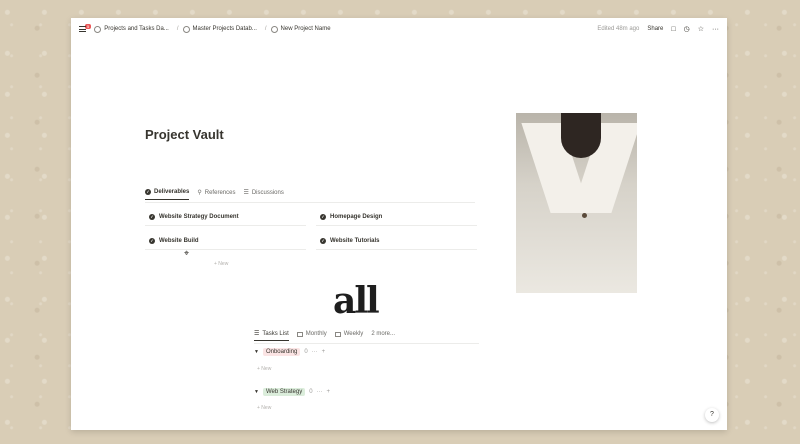 This screenshot has width=800, height=444. I want to click on star-icon: ☆, so click(701, 29).